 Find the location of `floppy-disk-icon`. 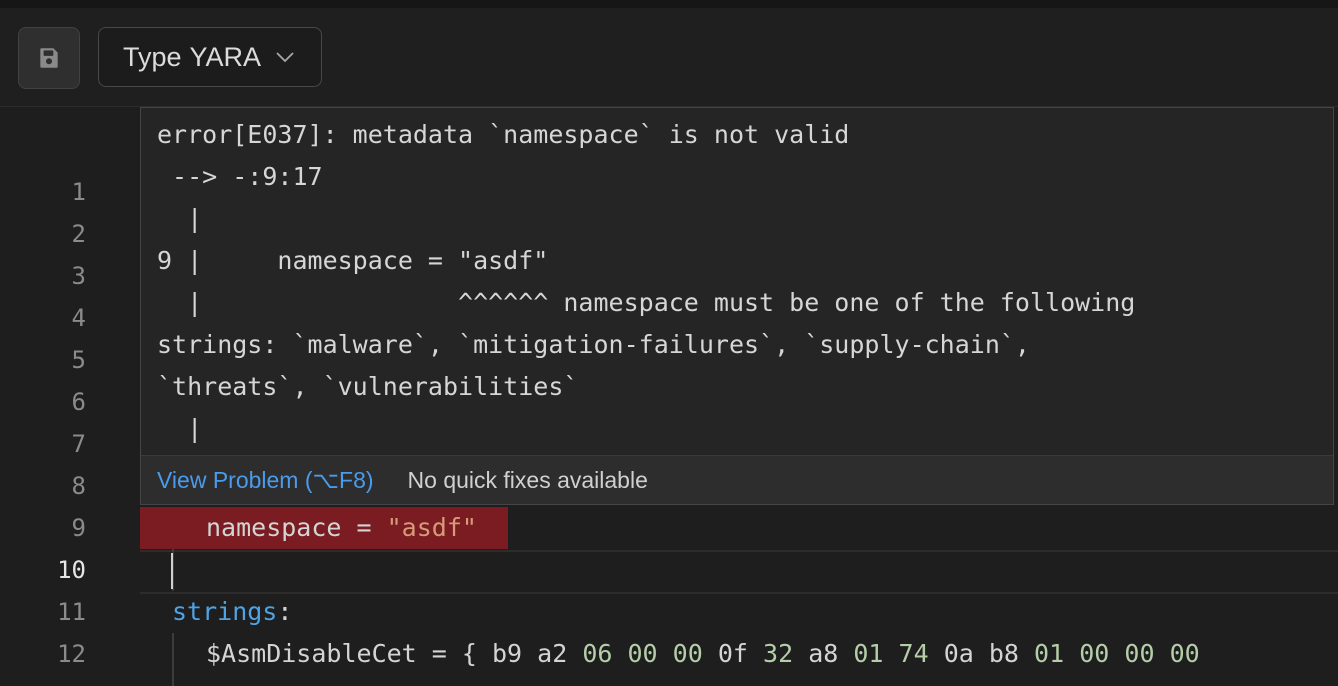

floppy-disk-icon is located at coordinates (49, 58).